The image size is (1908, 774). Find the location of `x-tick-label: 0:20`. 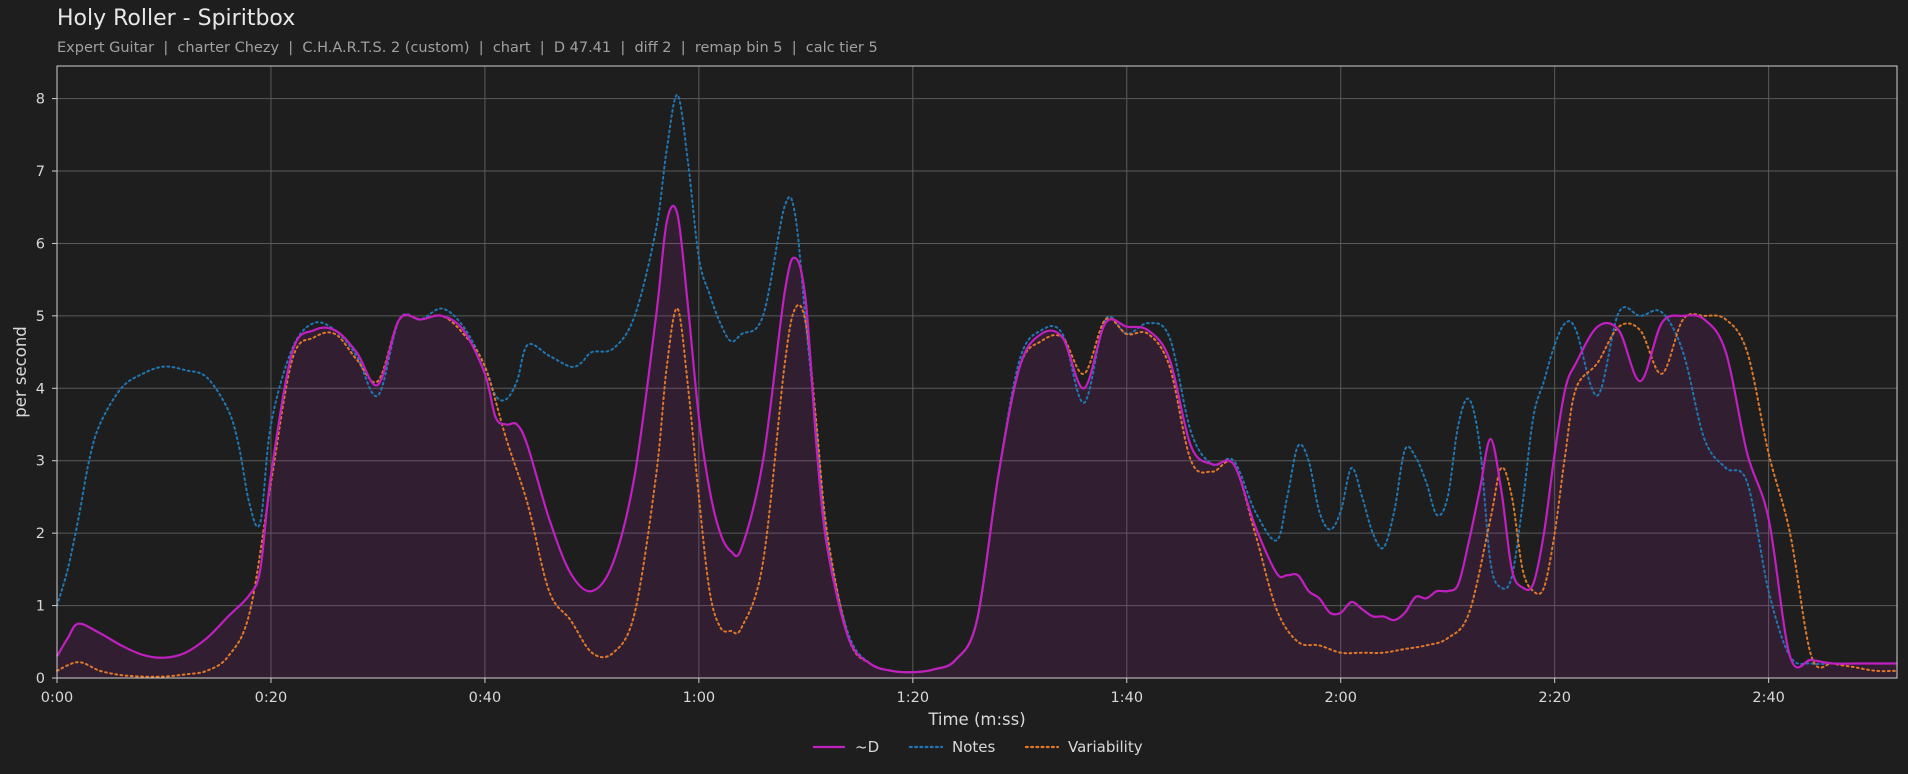

x-tick-label: 0:20 is located at coordinates (271, 698).